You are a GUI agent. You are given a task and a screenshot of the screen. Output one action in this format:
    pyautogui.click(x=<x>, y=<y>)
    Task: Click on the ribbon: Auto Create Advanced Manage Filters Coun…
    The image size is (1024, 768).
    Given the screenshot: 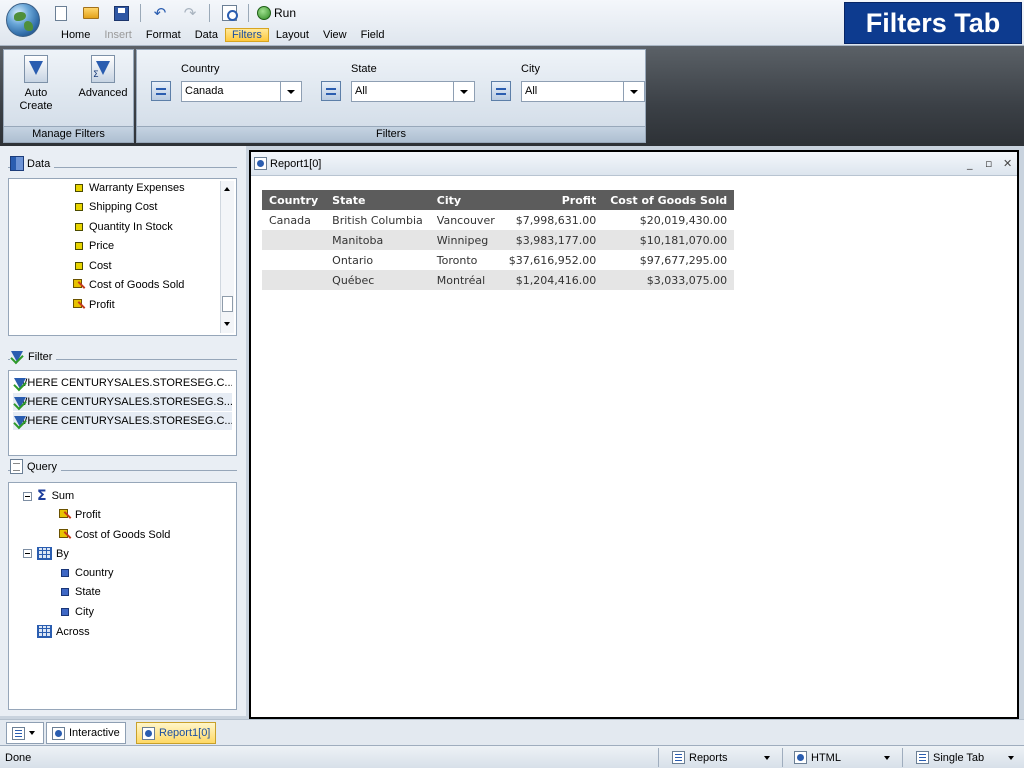 What is the action you would take?
    pyautogui.click(x=512, y=96)
    